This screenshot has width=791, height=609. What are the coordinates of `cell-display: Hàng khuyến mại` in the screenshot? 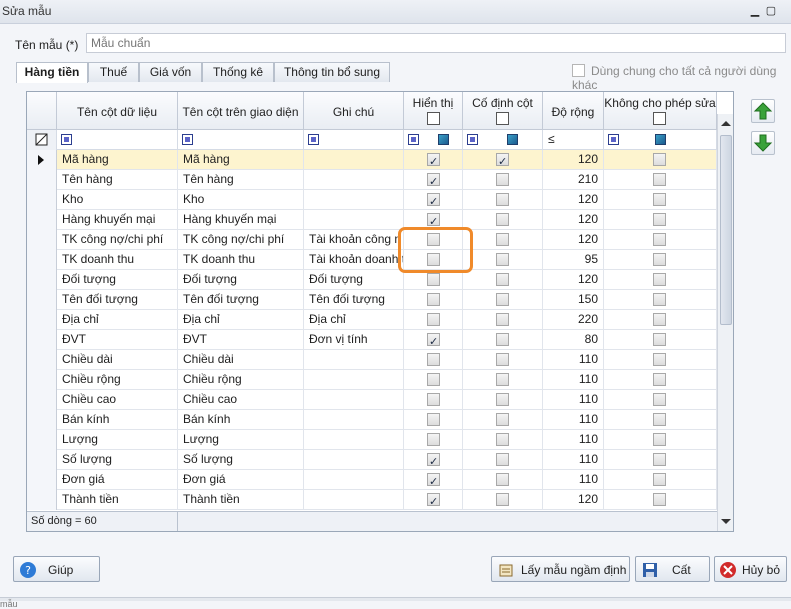 It's located at (241, 220).